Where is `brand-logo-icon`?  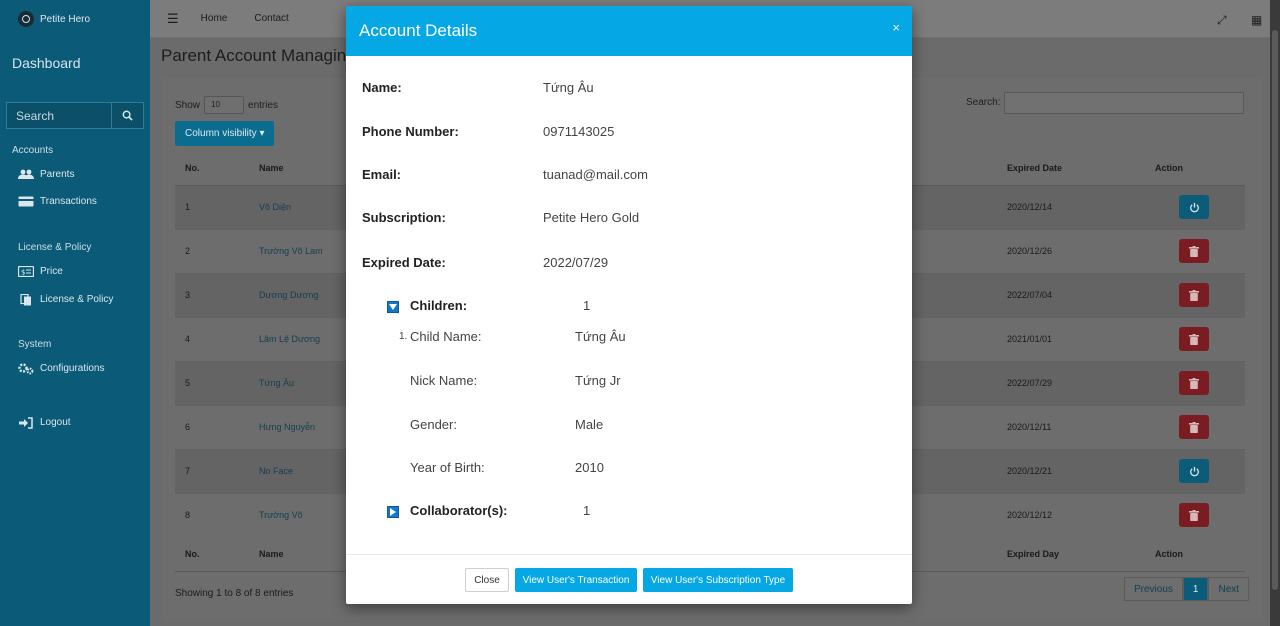 brand-logo-icon is located at coordinates (26, 19).